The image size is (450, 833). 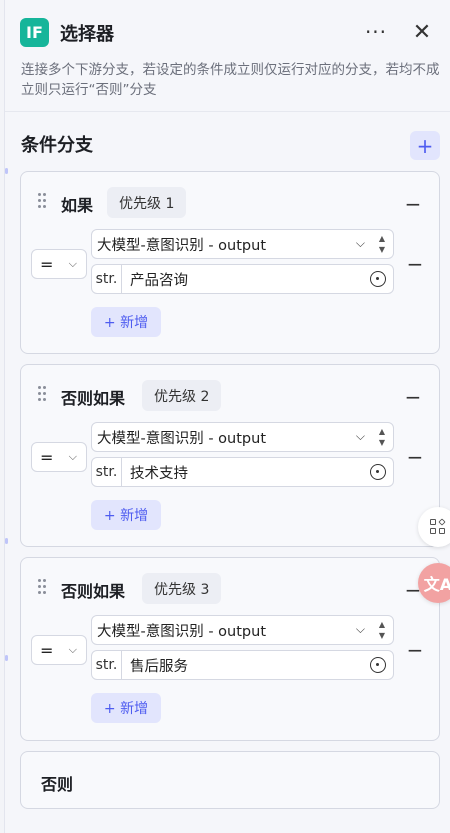 What do you see at coordinates (77, 205) in the screenshot?
I see `branch-label: 如果` at bounding box center [77, 205].